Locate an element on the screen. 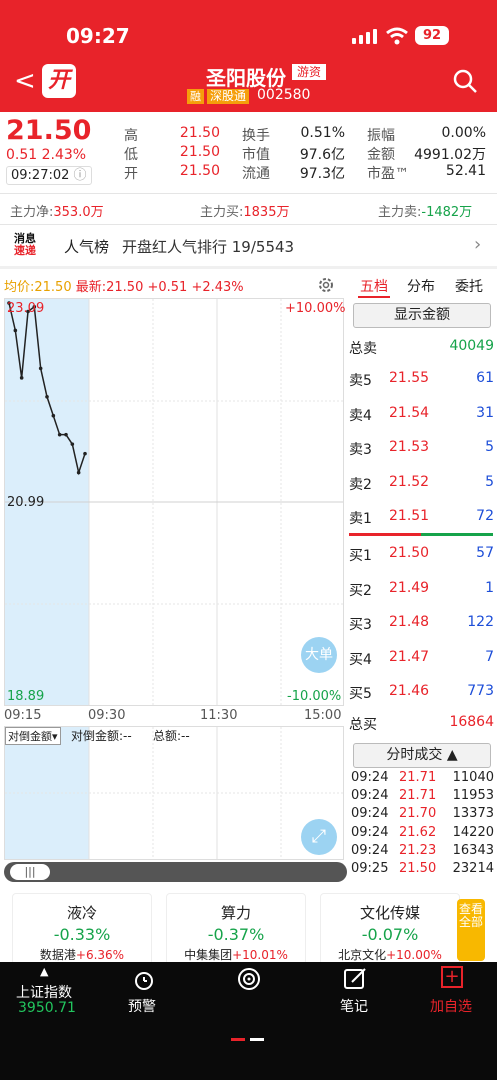 This screenshot has width=497, height=1080. order-level-label: 买3 is located at coordinates (360, 625).